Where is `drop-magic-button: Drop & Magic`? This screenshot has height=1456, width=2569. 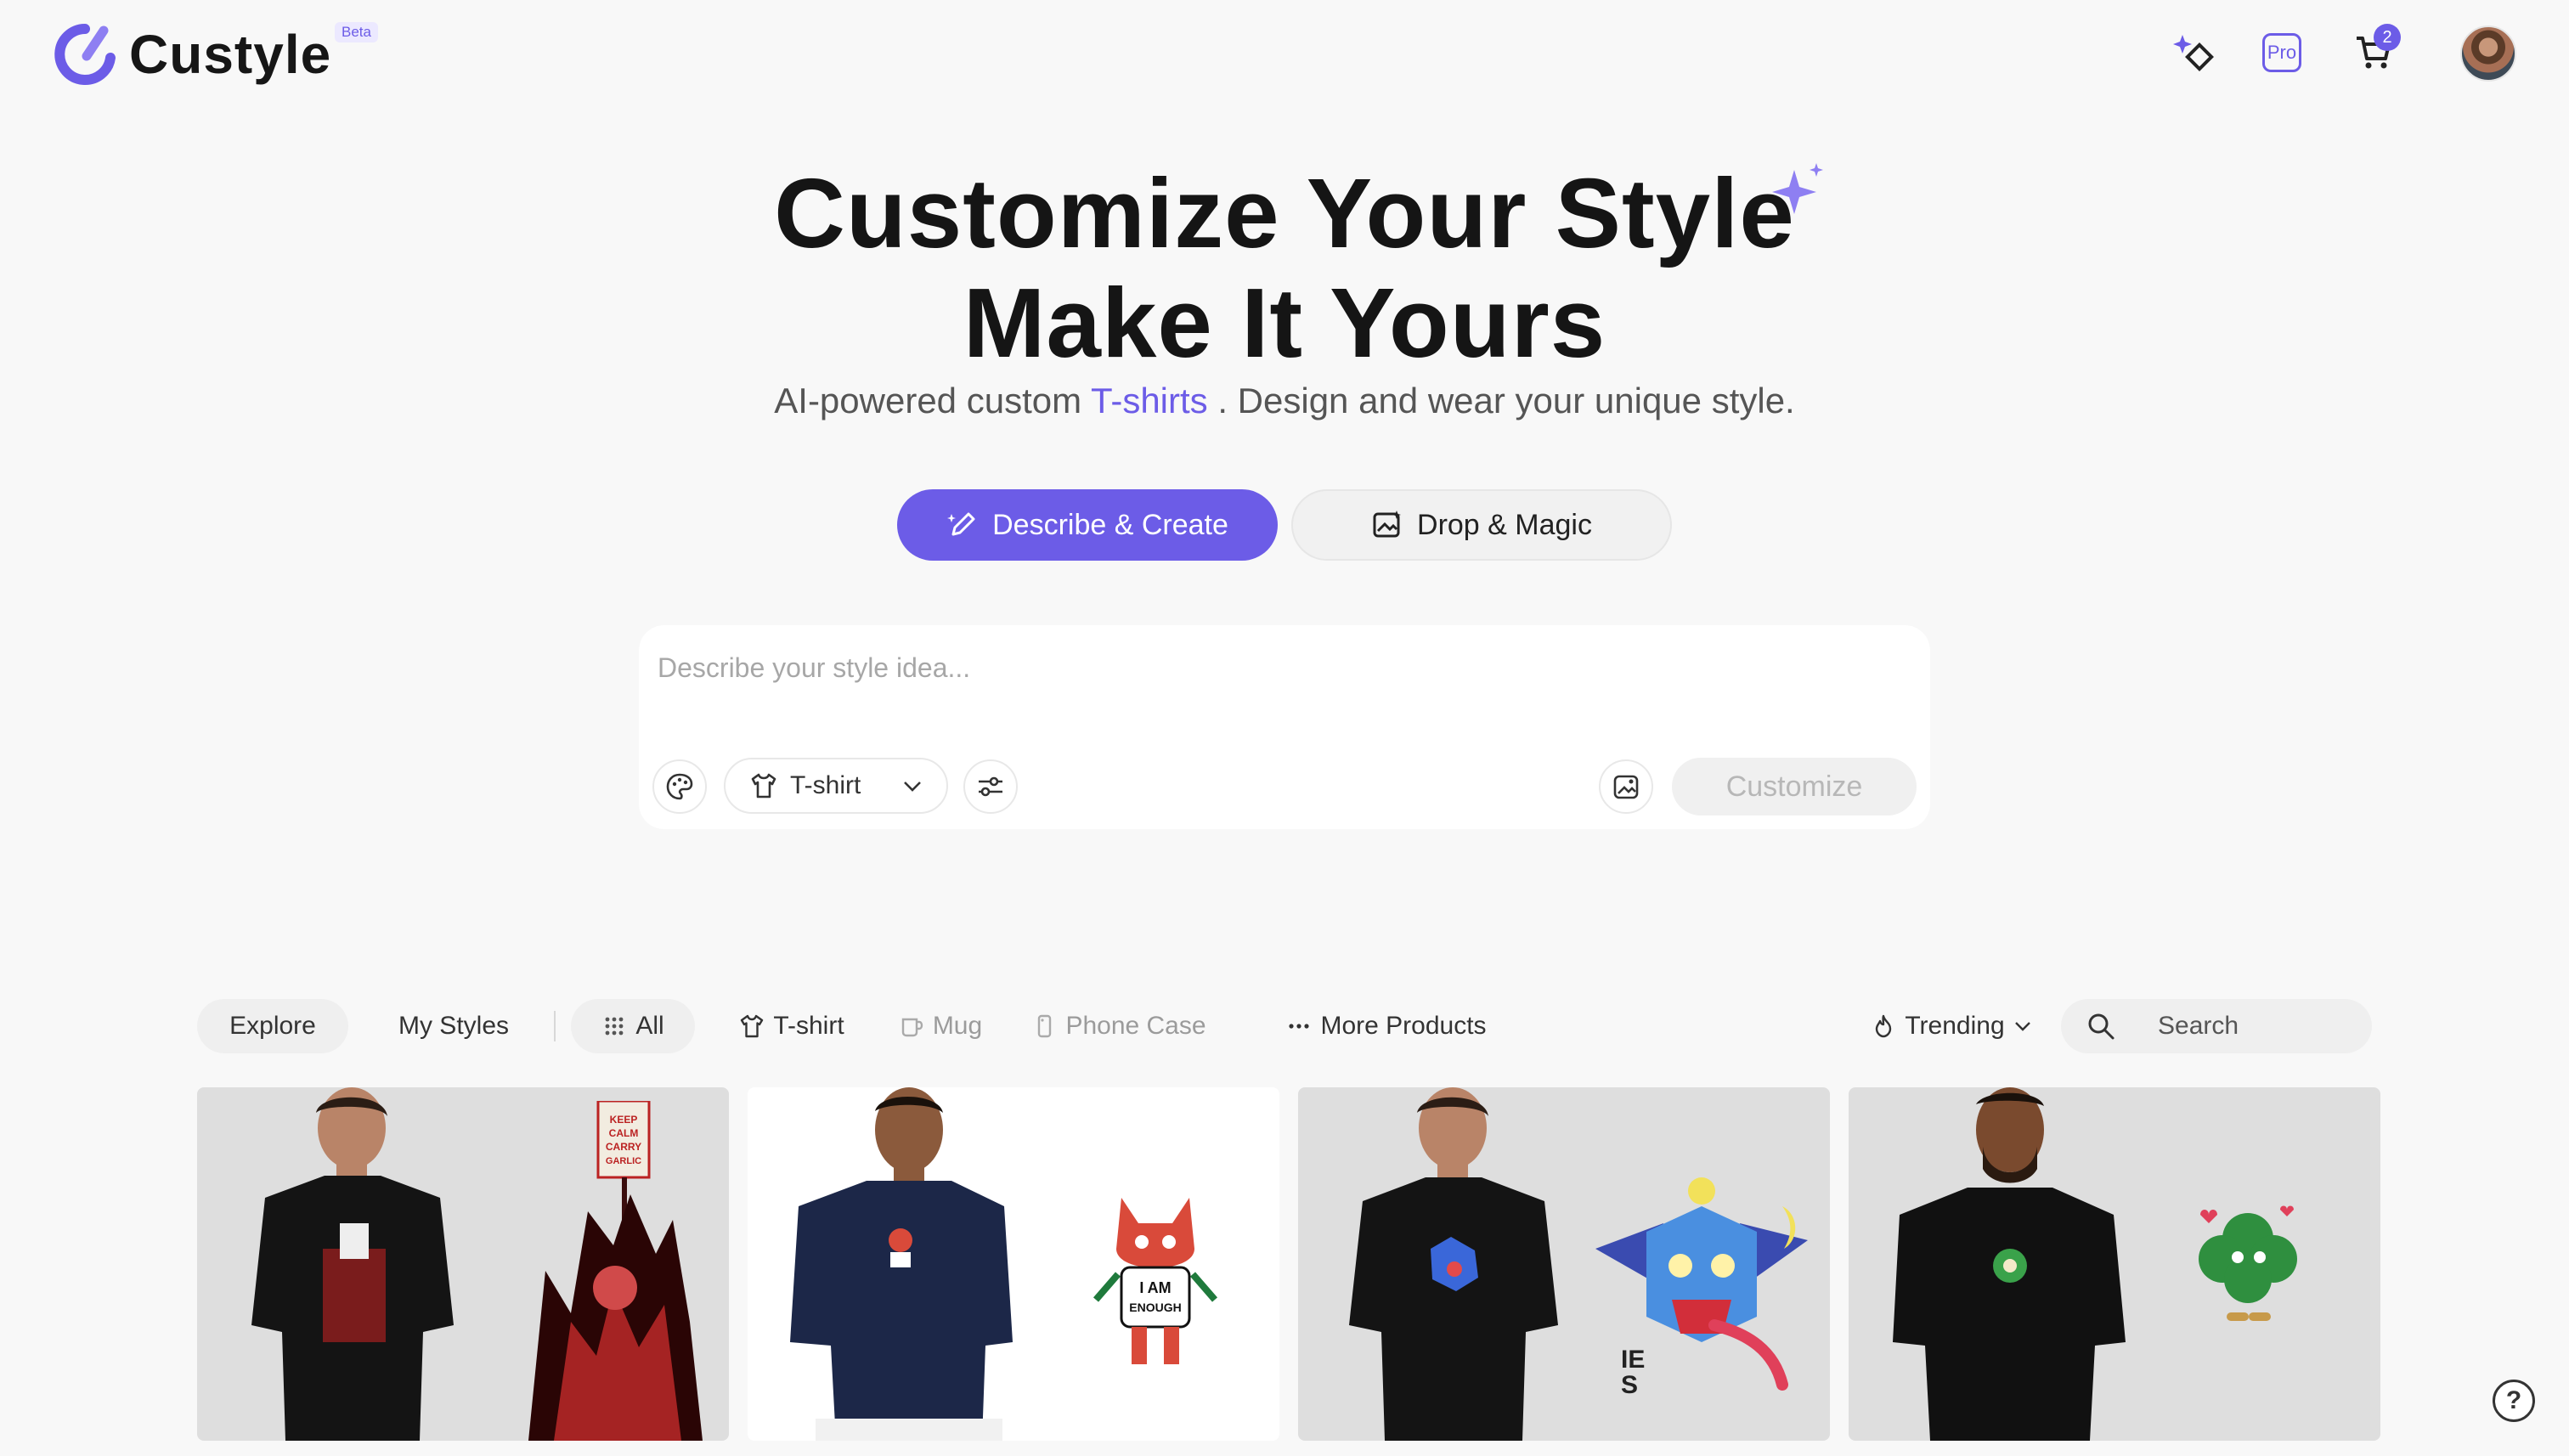 drop-magic-button: Drop & Magic is located at coordinates (1482, 525).